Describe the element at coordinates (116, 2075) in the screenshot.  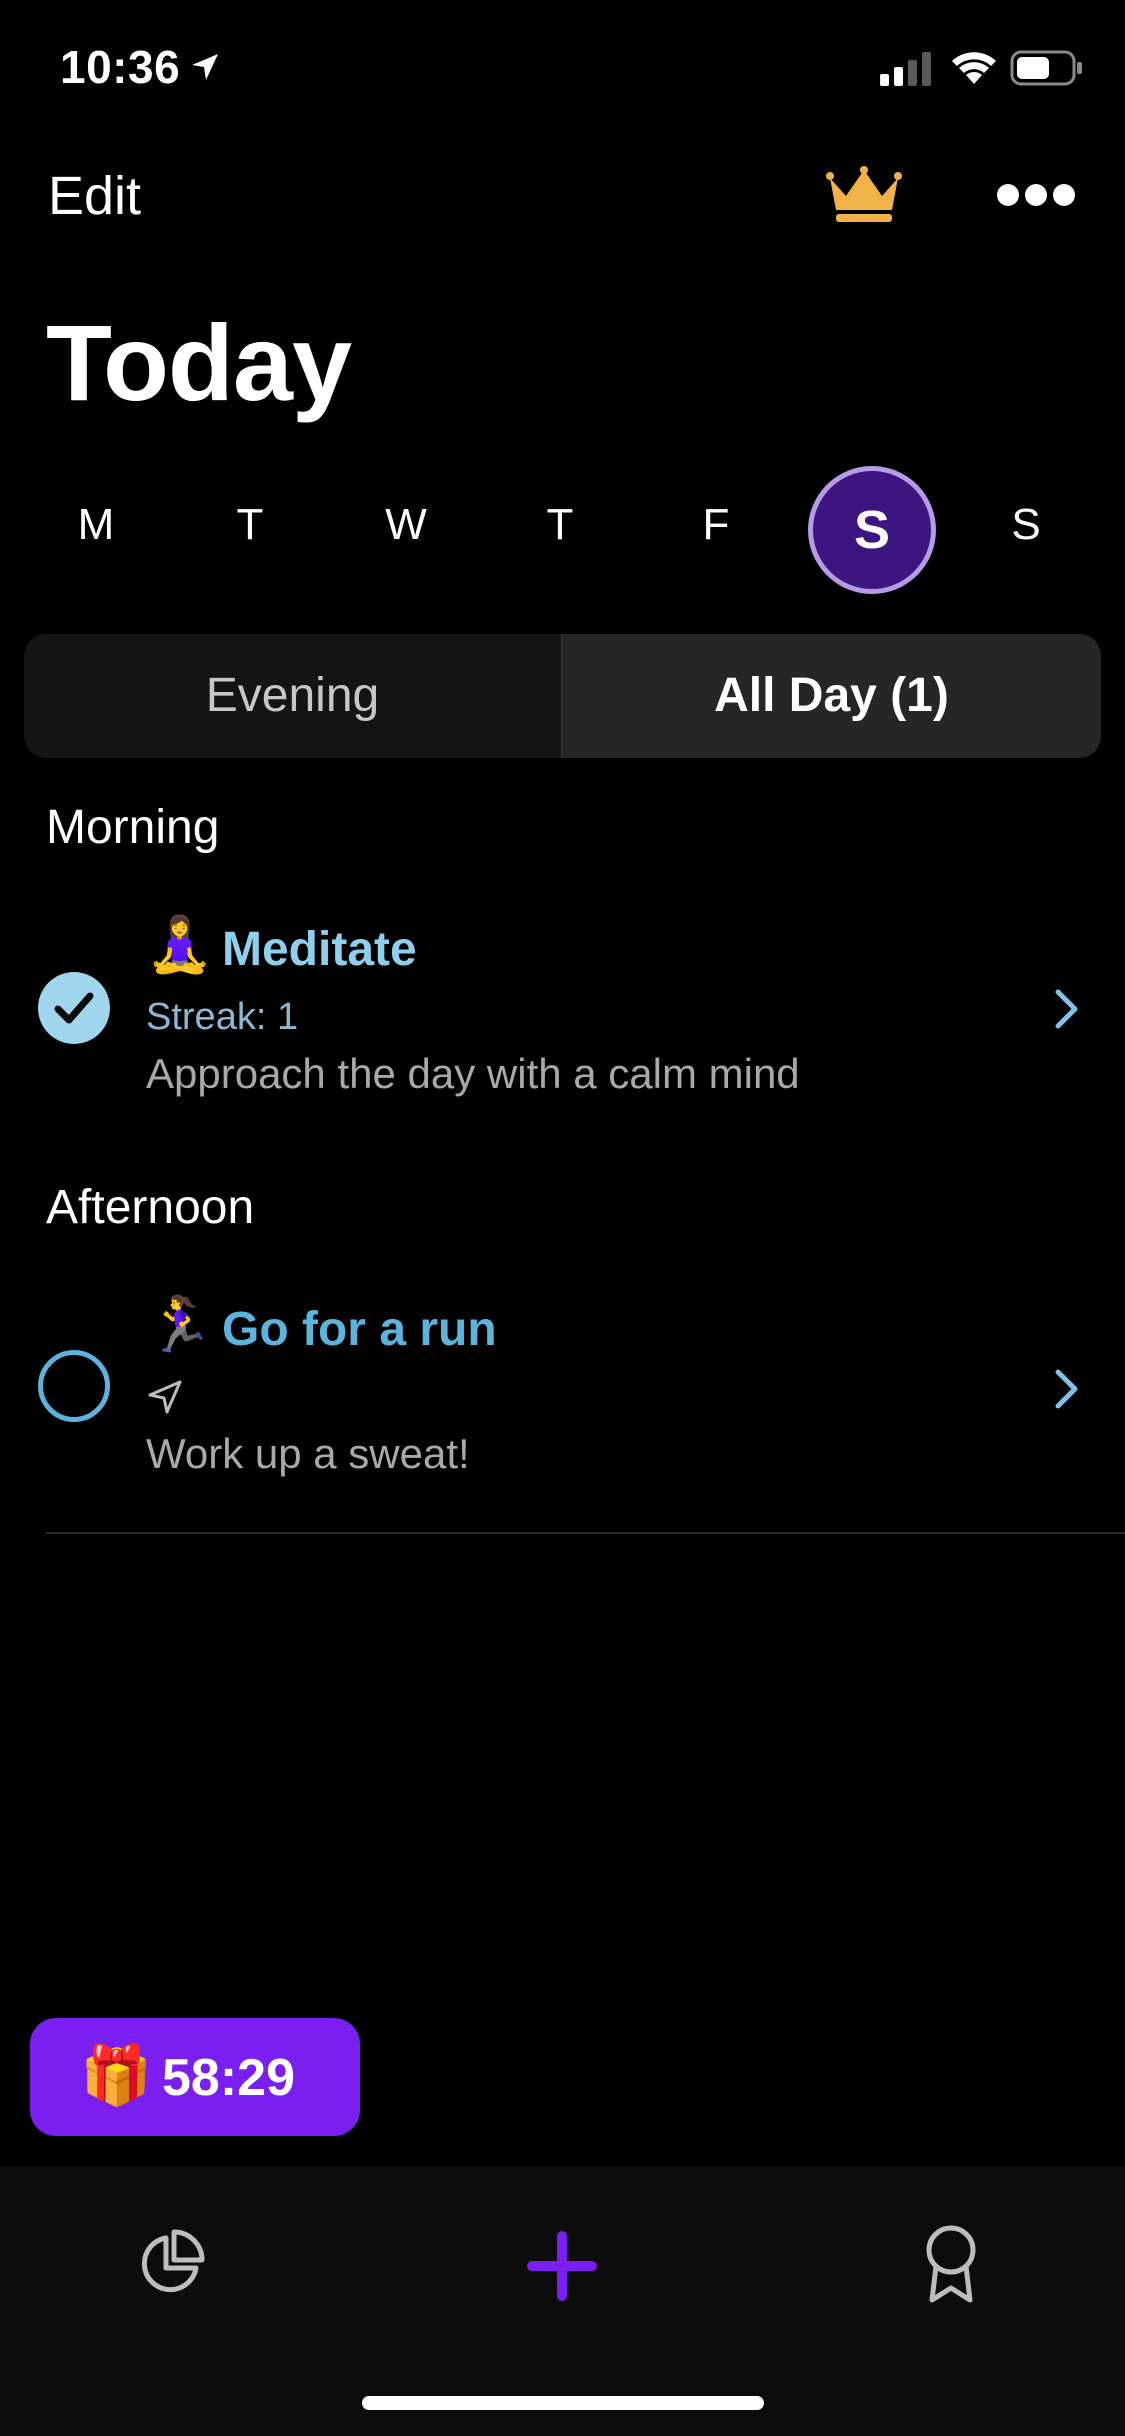
I see `gift-icon: 🎁` at that location.